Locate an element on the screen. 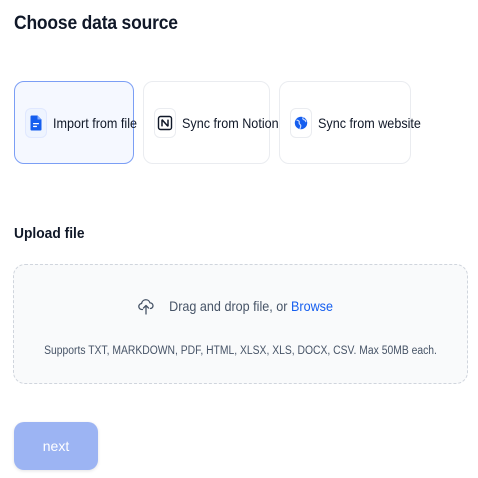 This screenshot has width=478, height=478. source-option-label: Sync from website is located at coordinates (369, 122).